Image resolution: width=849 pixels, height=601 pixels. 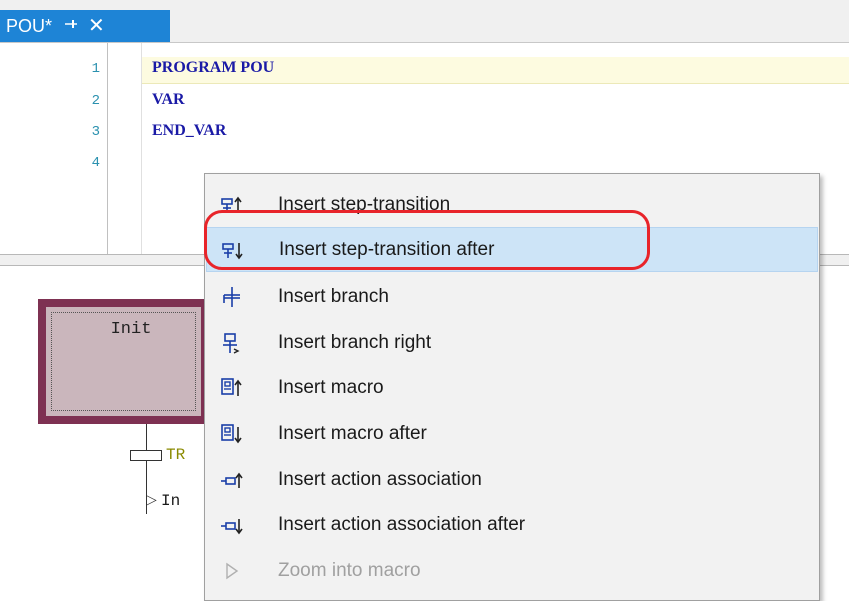 What do you see at coordinates (235, 525) in the screenshot?
I see `action-association-after-icon` at bounding box center [235, 525].